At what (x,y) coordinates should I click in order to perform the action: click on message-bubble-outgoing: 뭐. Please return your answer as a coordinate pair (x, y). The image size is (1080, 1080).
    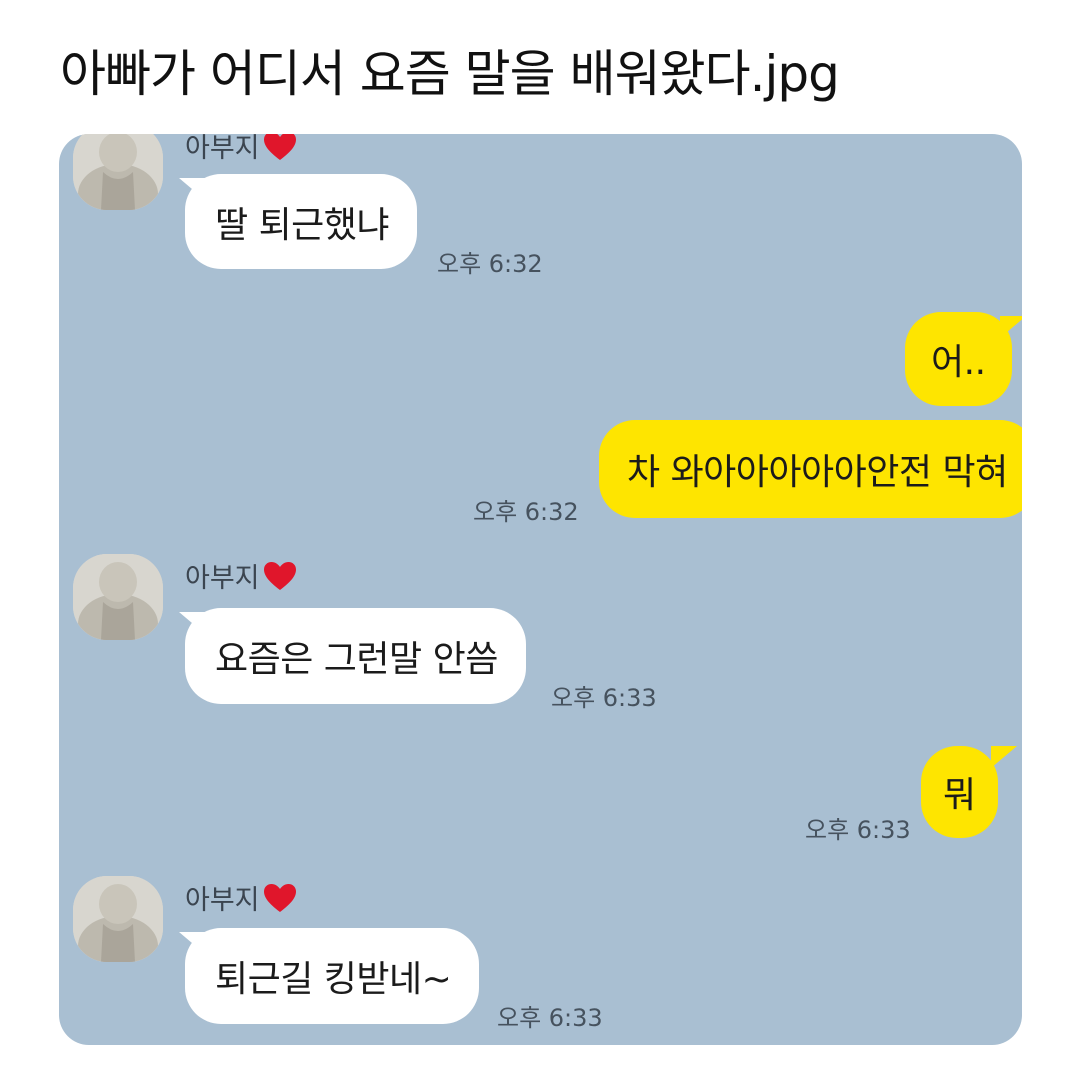
    Looking at the image, I should click on (959, 792).